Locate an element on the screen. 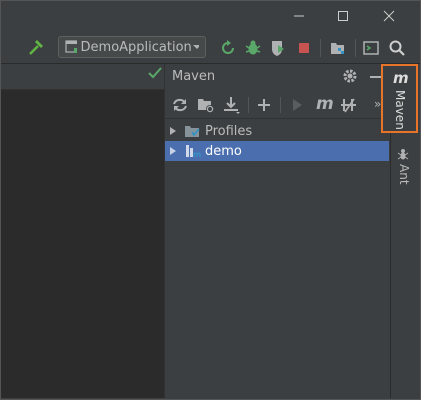  bug-icon is located at coordinates (253, 47).